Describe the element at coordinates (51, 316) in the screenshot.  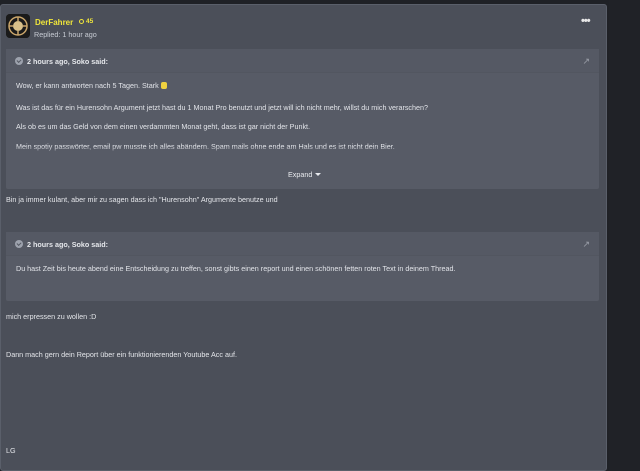
I see `post-text: mich erpressen zu wollen :D` at that location.